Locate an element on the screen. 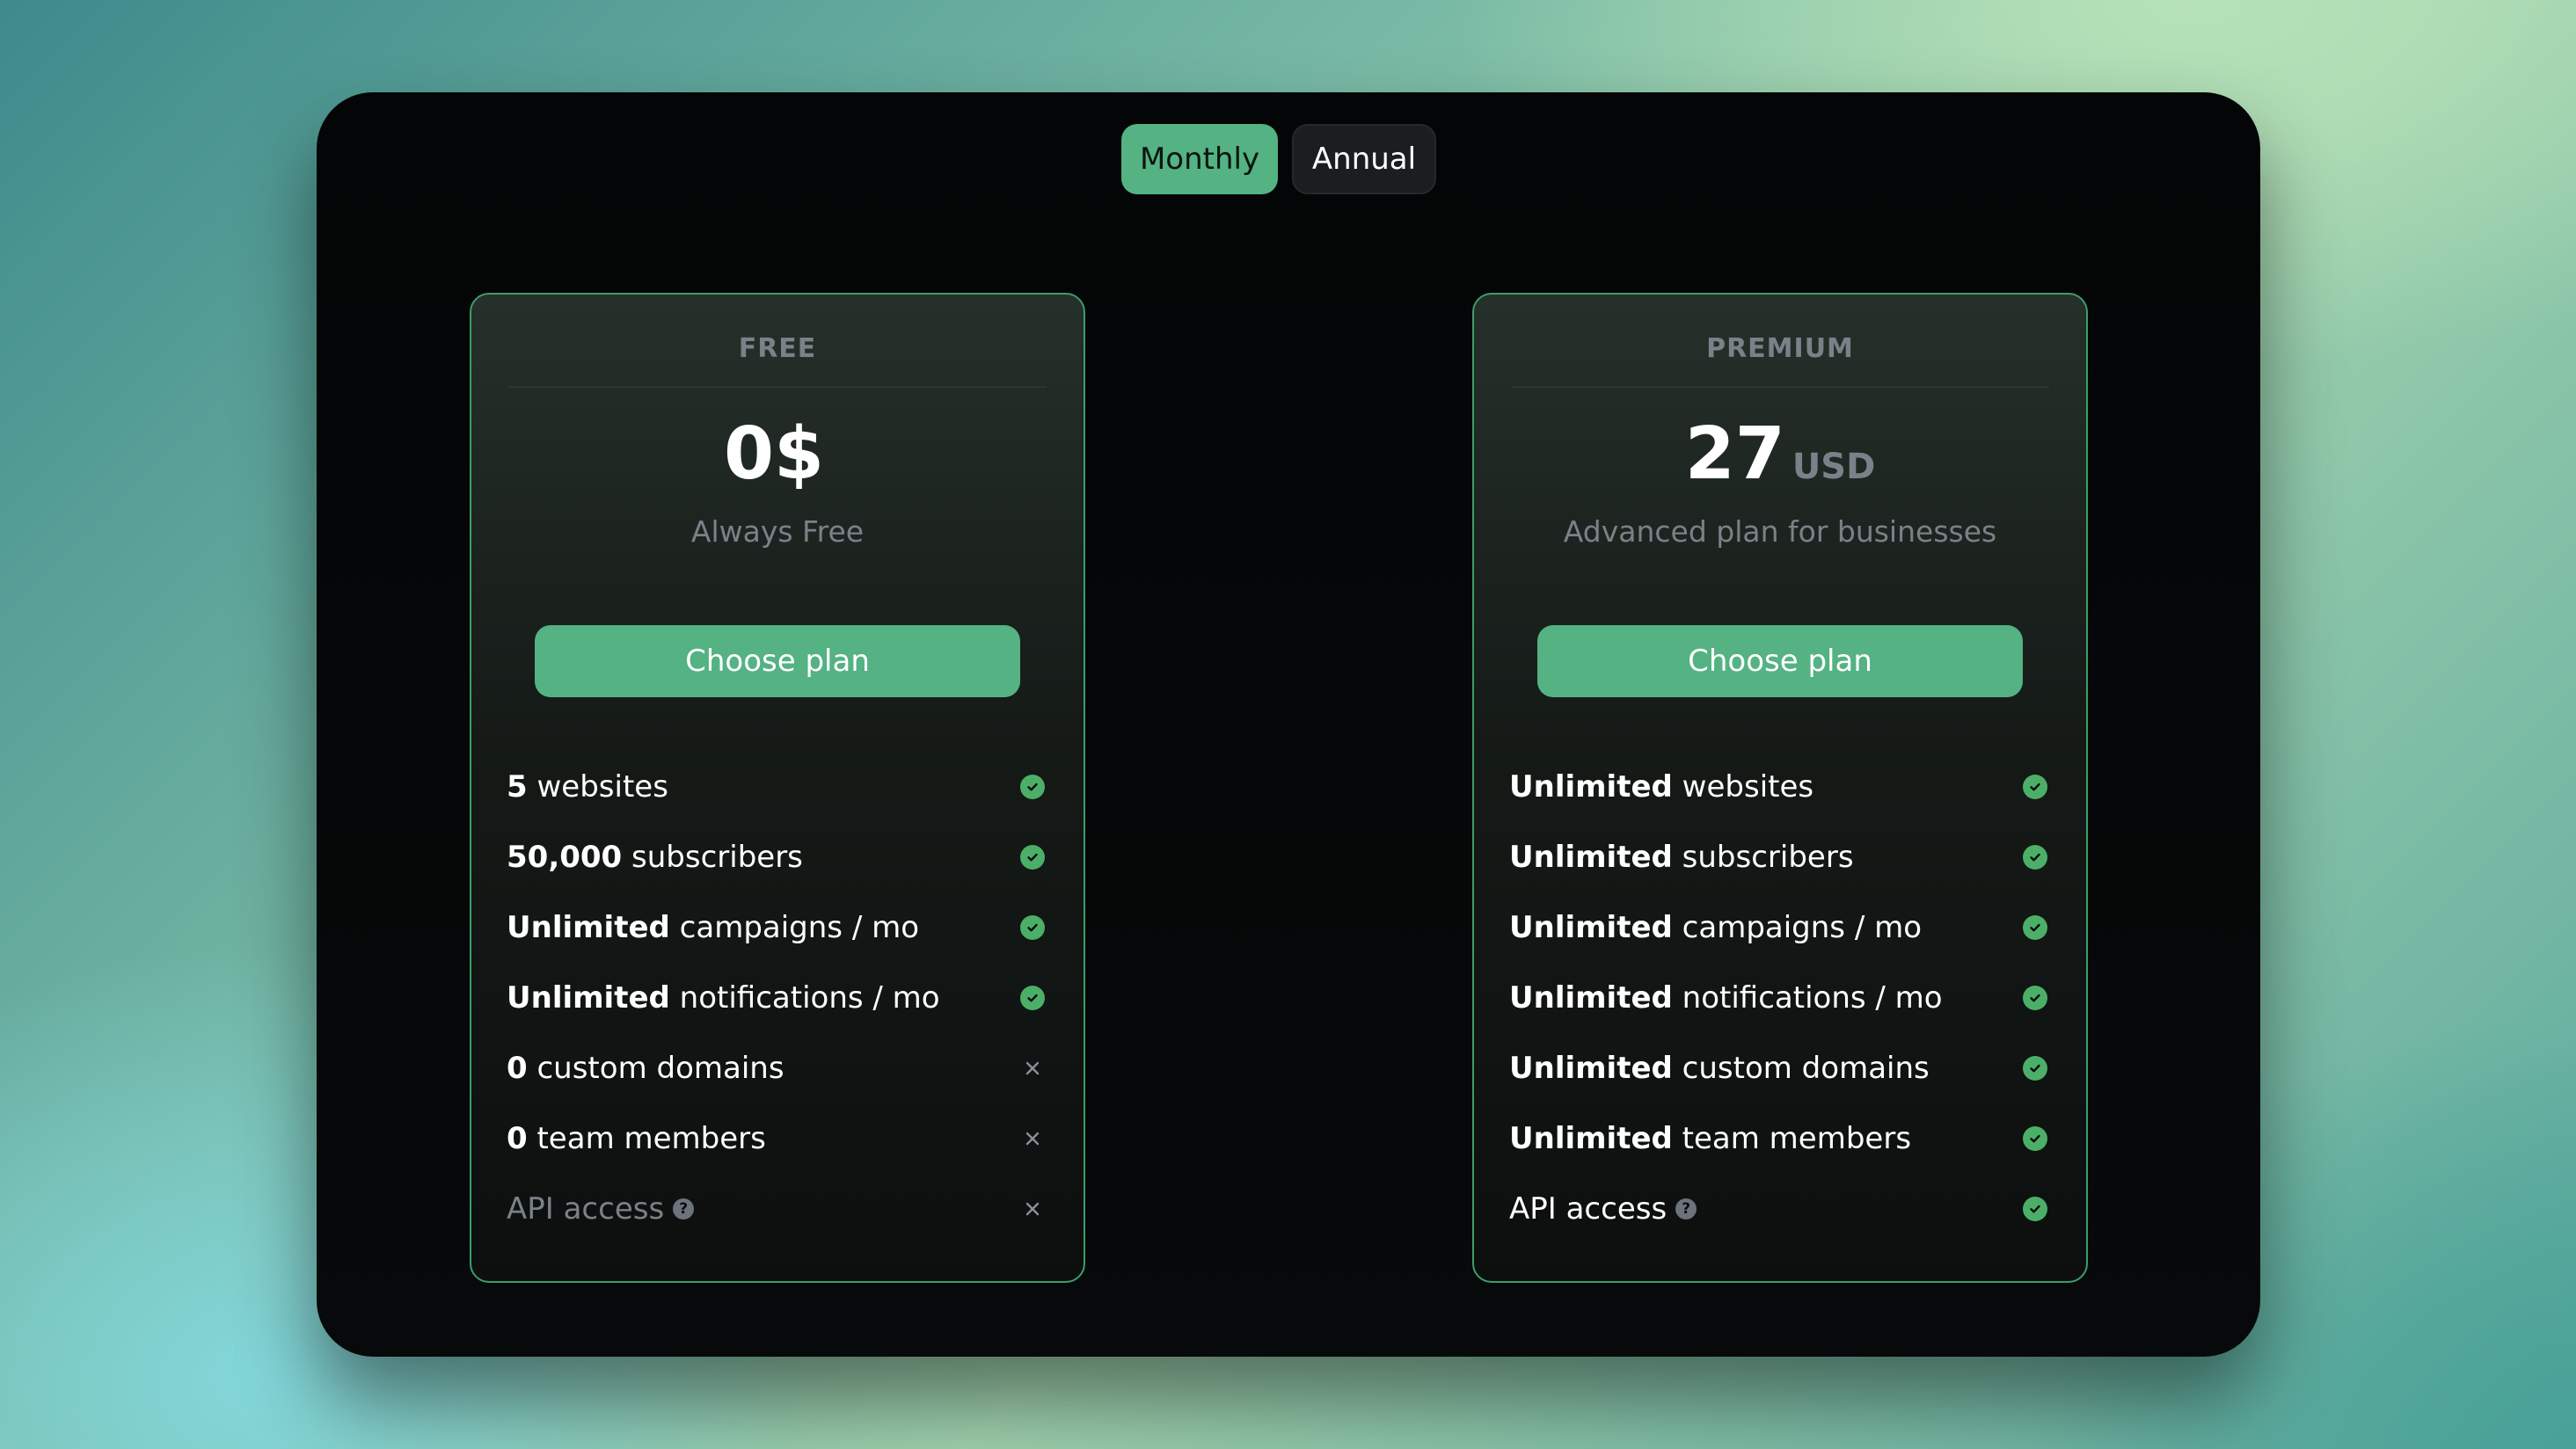 Image resolution: width=2576 pixels, height=1449 pixels. plan-price: 0$ is located at coordinates (777, 461).